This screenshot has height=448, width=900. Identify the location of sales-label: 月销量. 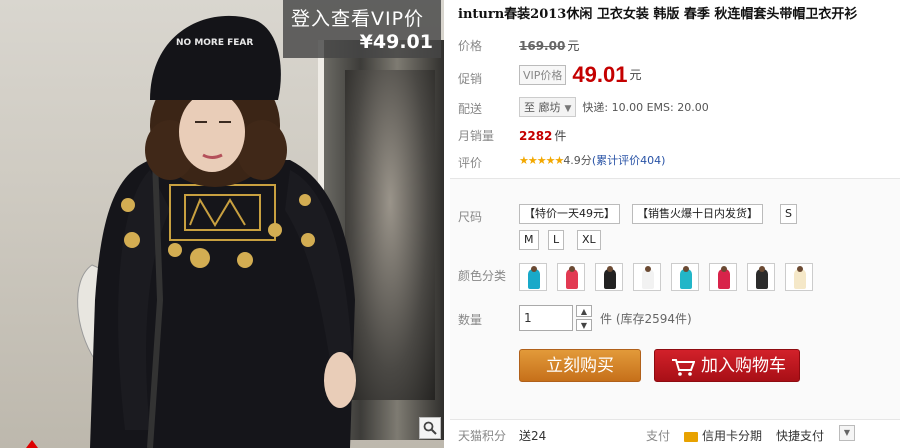
(476, 136).